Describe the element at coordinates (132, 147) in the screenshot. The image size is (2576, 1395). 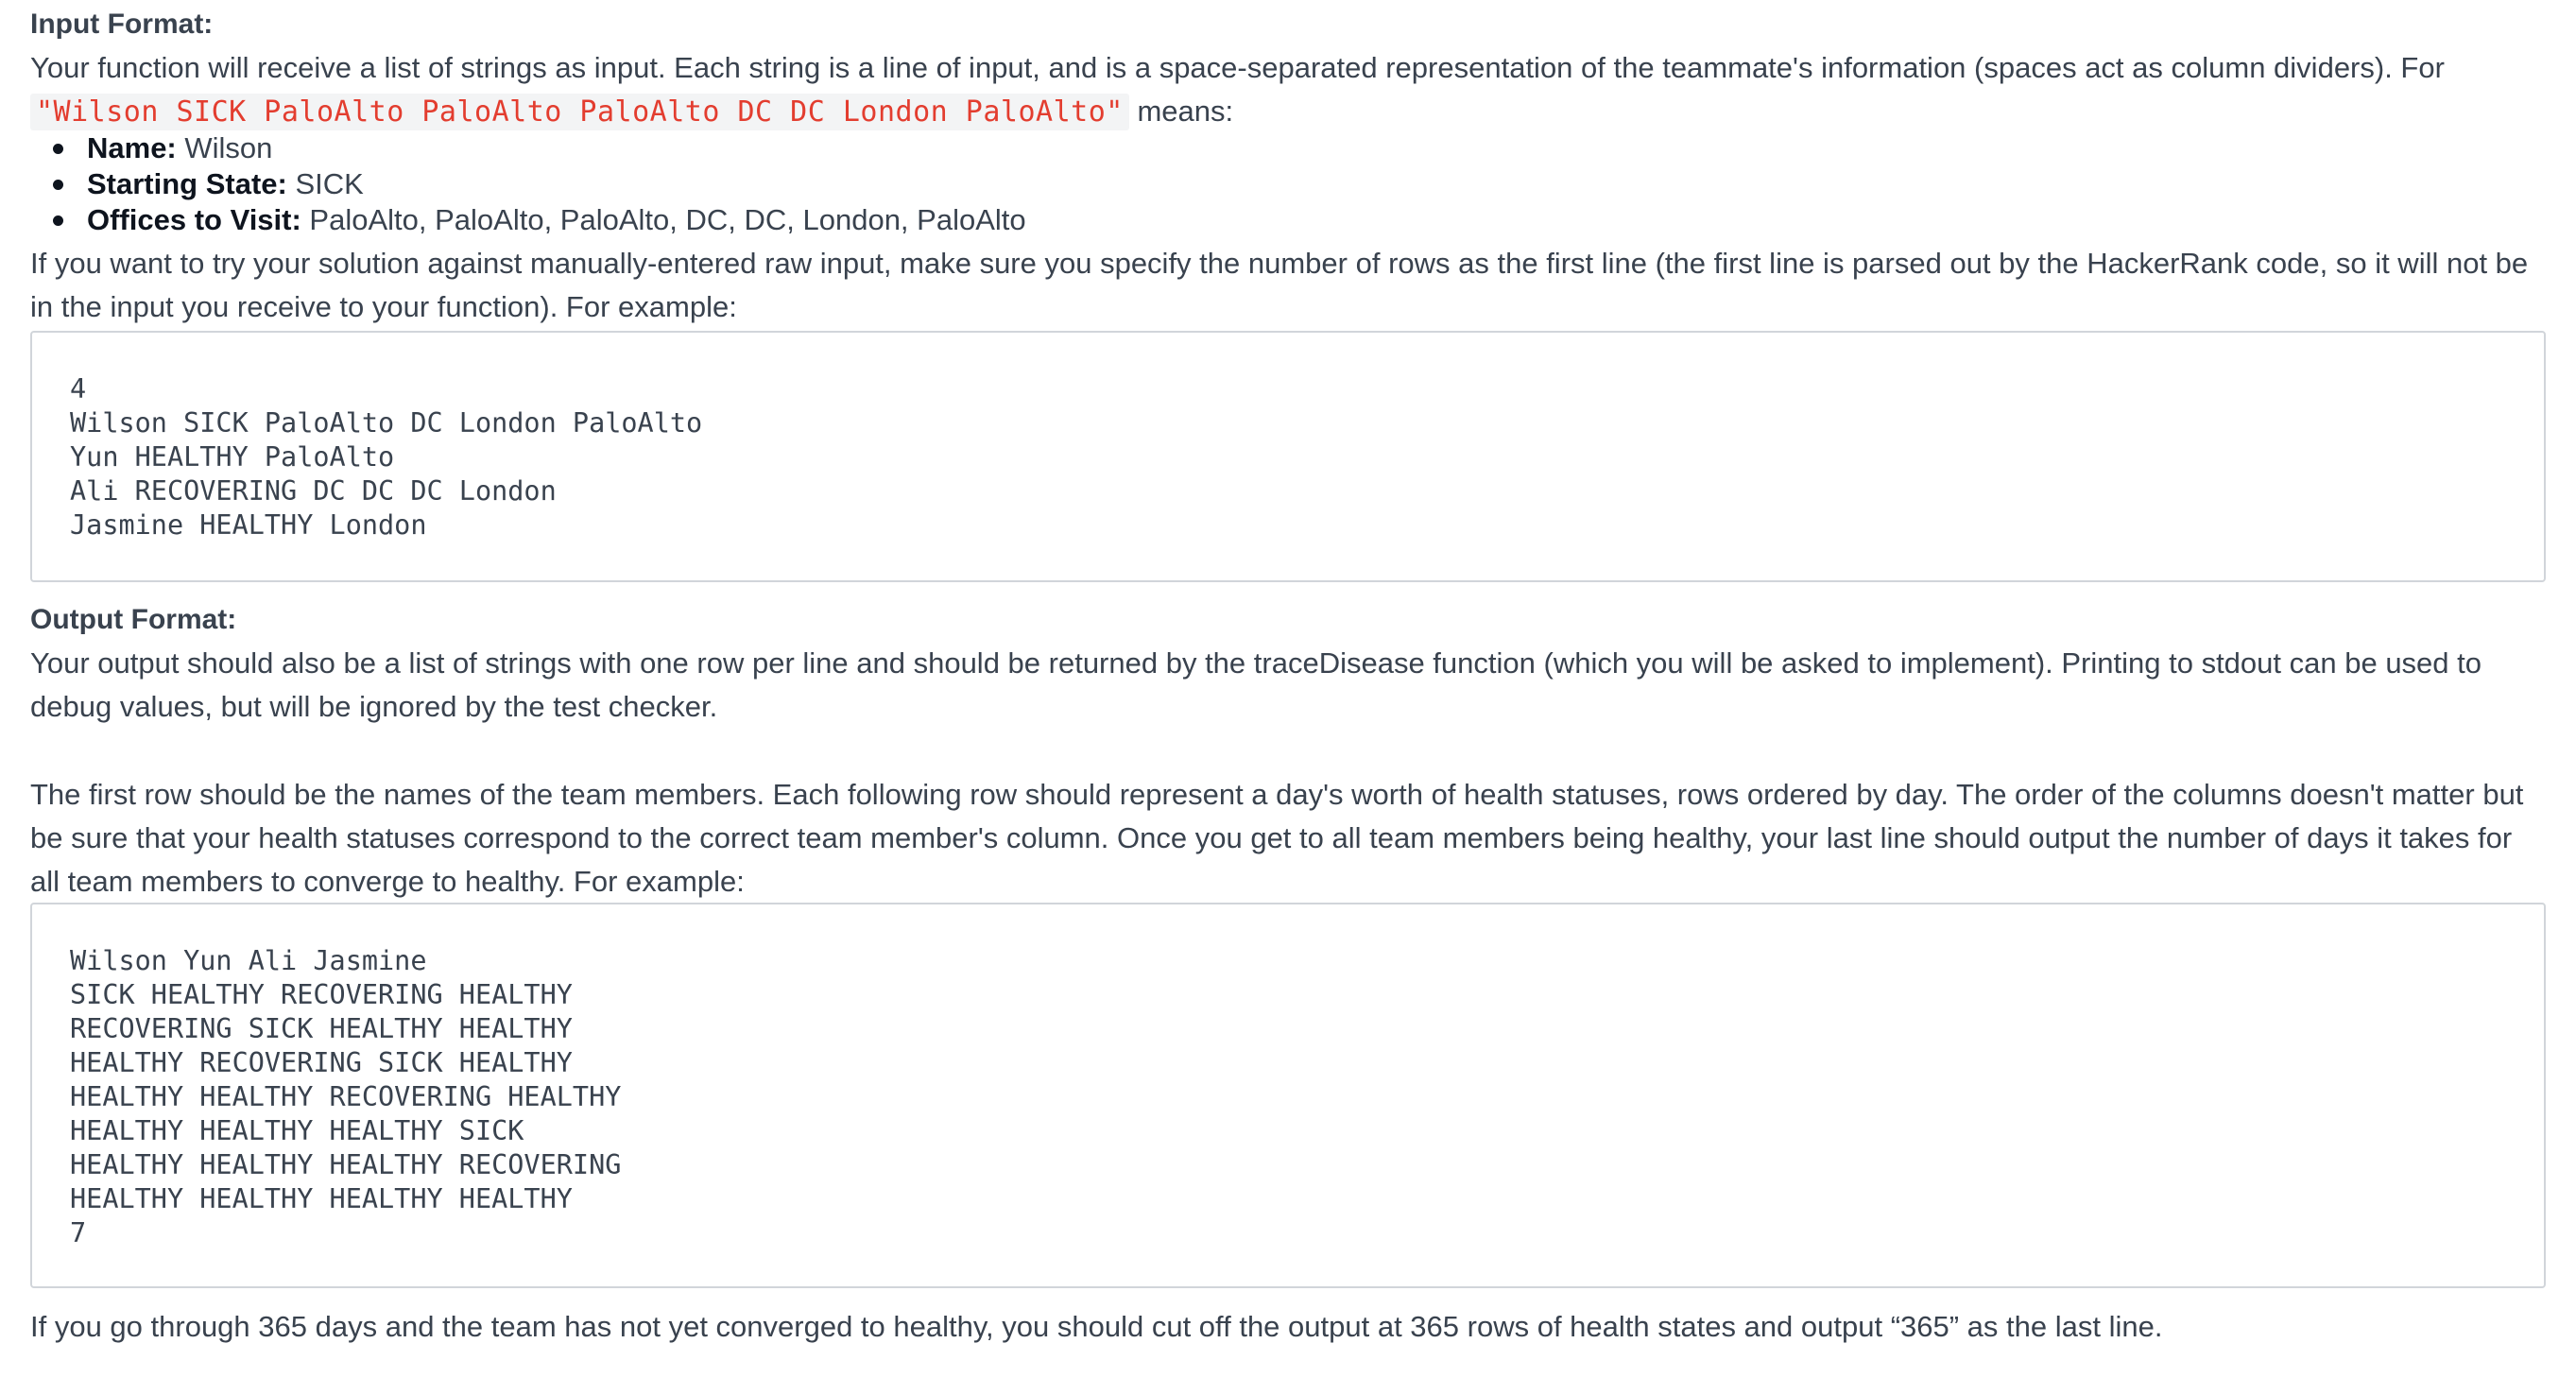
I see `field-label: Name:` at that location.